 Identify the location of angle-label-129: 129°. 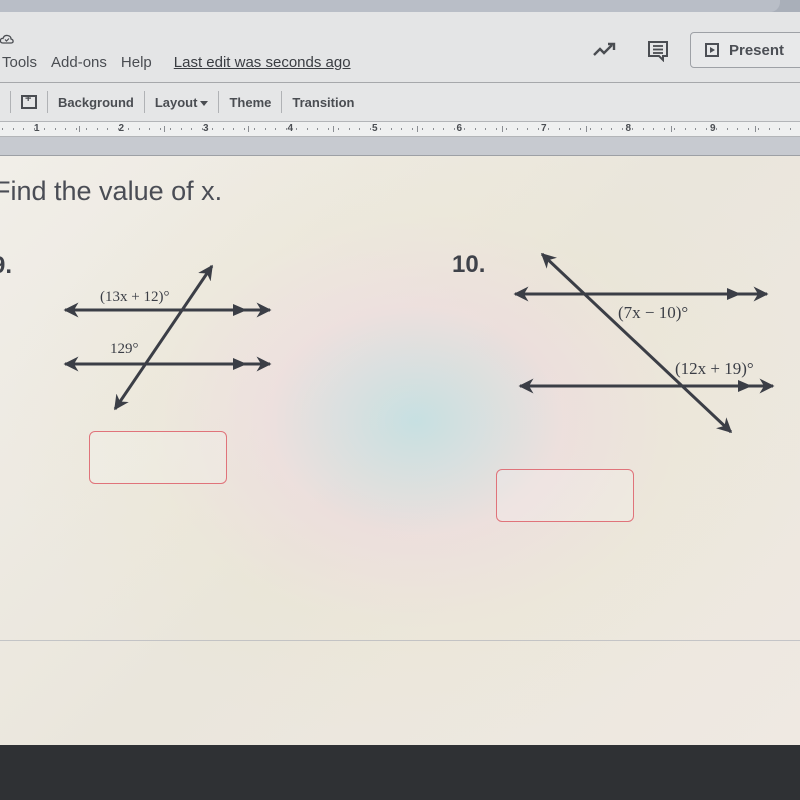
(124, 349).